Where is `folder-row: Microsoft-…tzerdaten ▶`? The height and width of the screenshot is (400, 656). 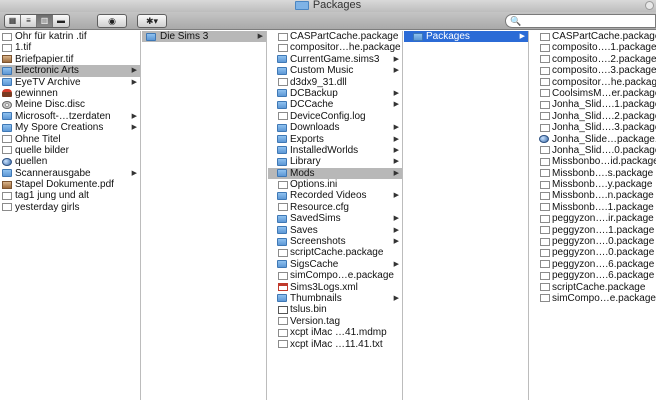 folder-row: Microsoft-…tzerdaten ▶ is located at coordinates (70, 116).